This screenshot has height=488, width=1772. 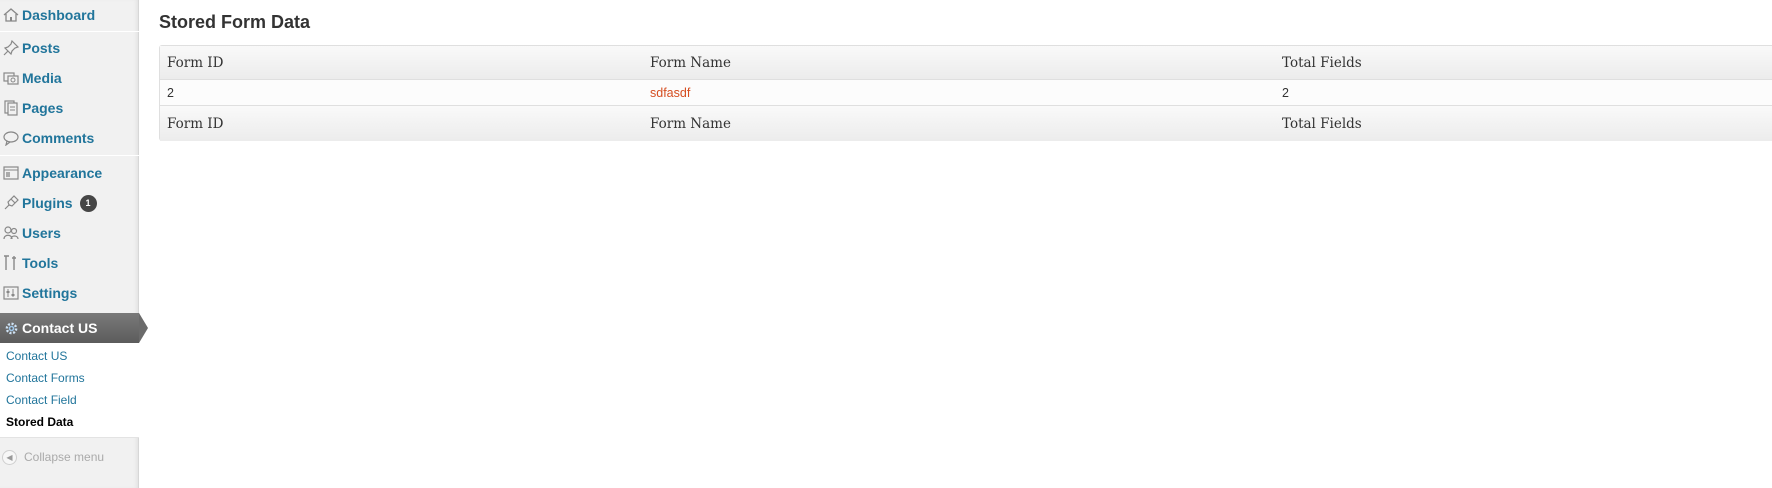 I want to click on sidebar-item-label: Pages, so click(x=43, y=108).